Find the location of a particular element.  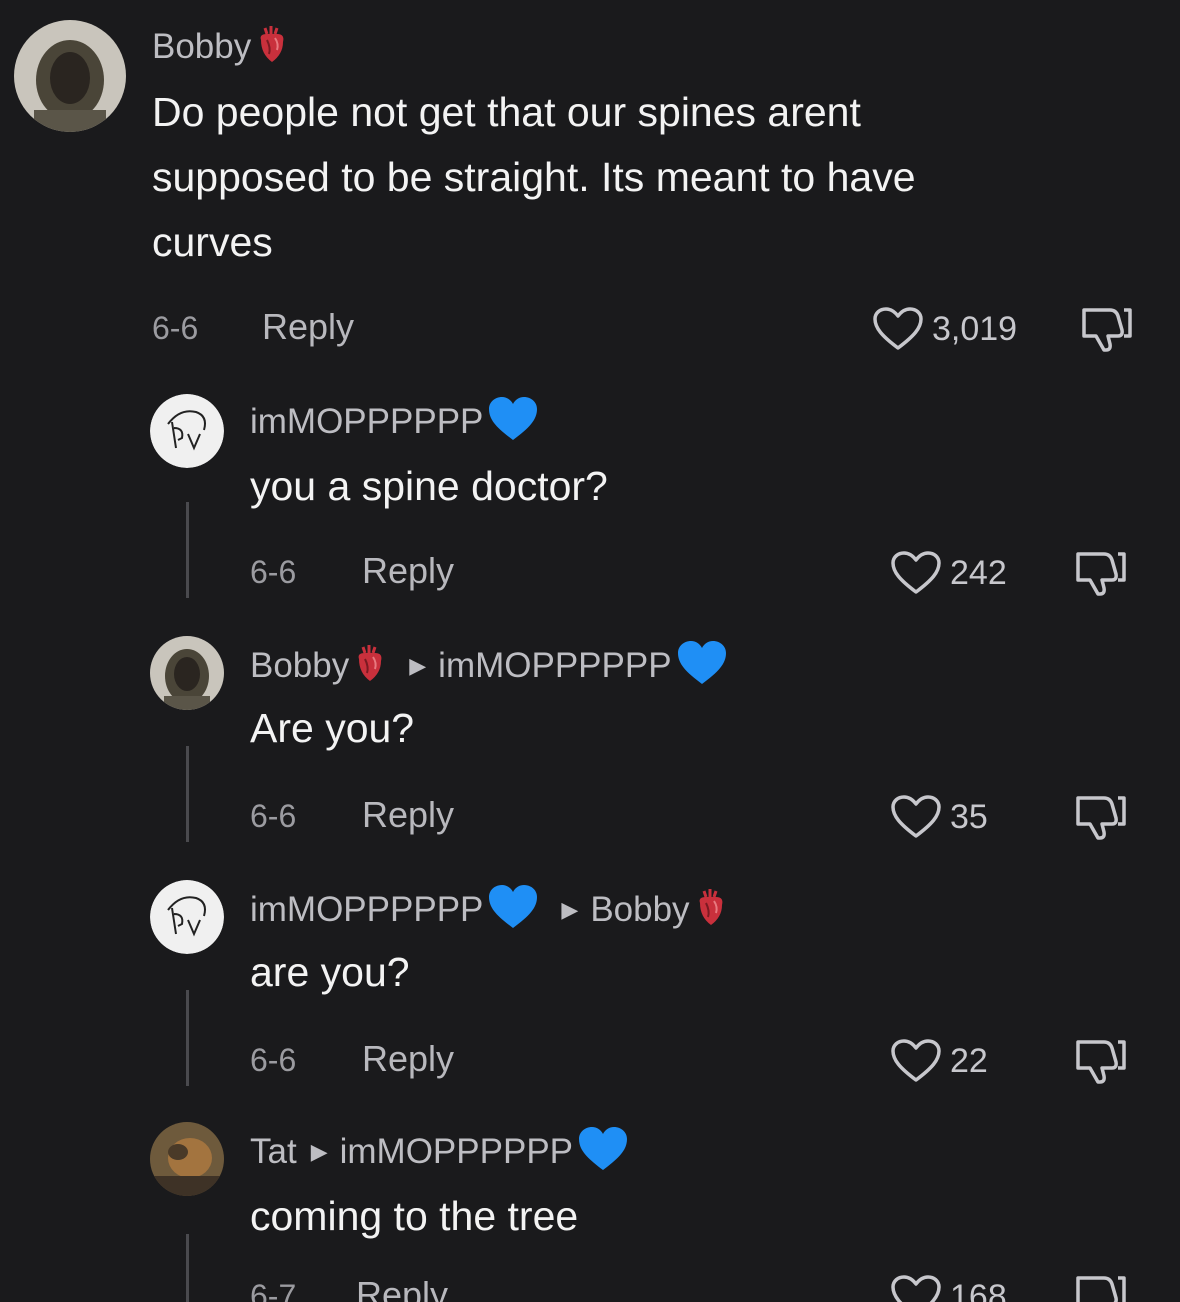

author-row: Bobby is located at coordinates (220, 46).